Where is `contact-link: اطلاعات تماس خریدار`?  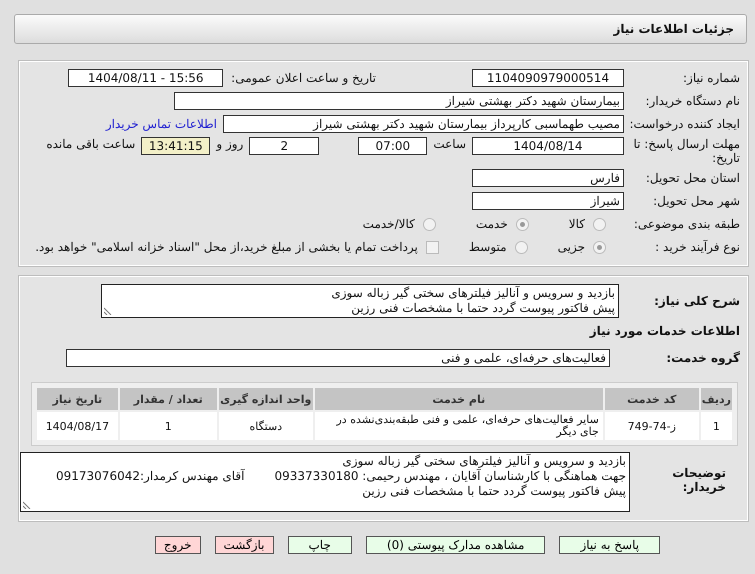 contact-link: اطلاعات تماس خریدار is located at coordinates (161, 124).